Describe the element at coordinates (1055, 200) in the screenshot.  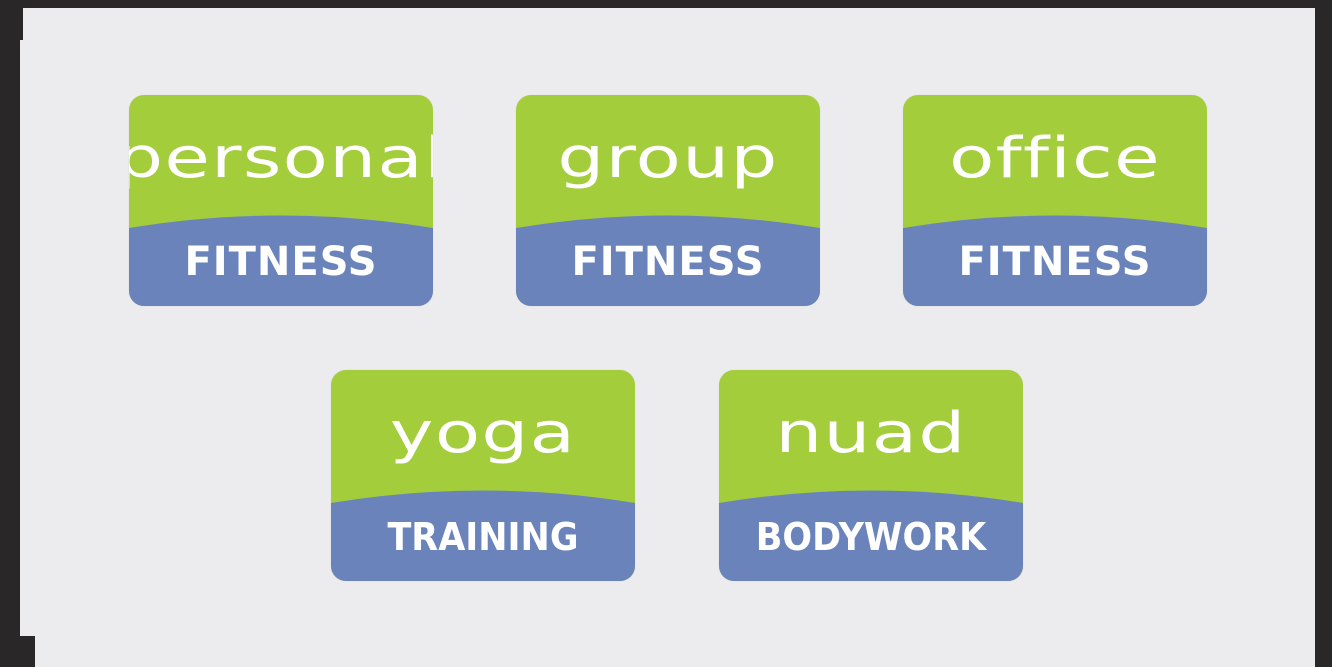
I see `badge-office-fitness: office FITNESS` at that location.